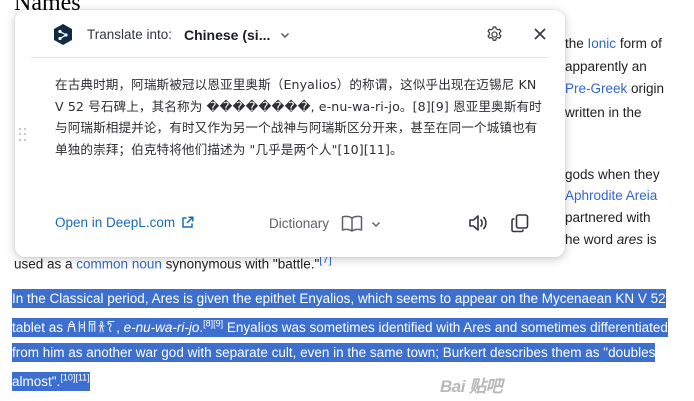 Image resolution: width=694 pixels, height=401 pixels. What do you see at coordinates (240, 264) in the screenshot?
I see `text-segment: synonymous with "battle."` at bounding box center [240, 264].